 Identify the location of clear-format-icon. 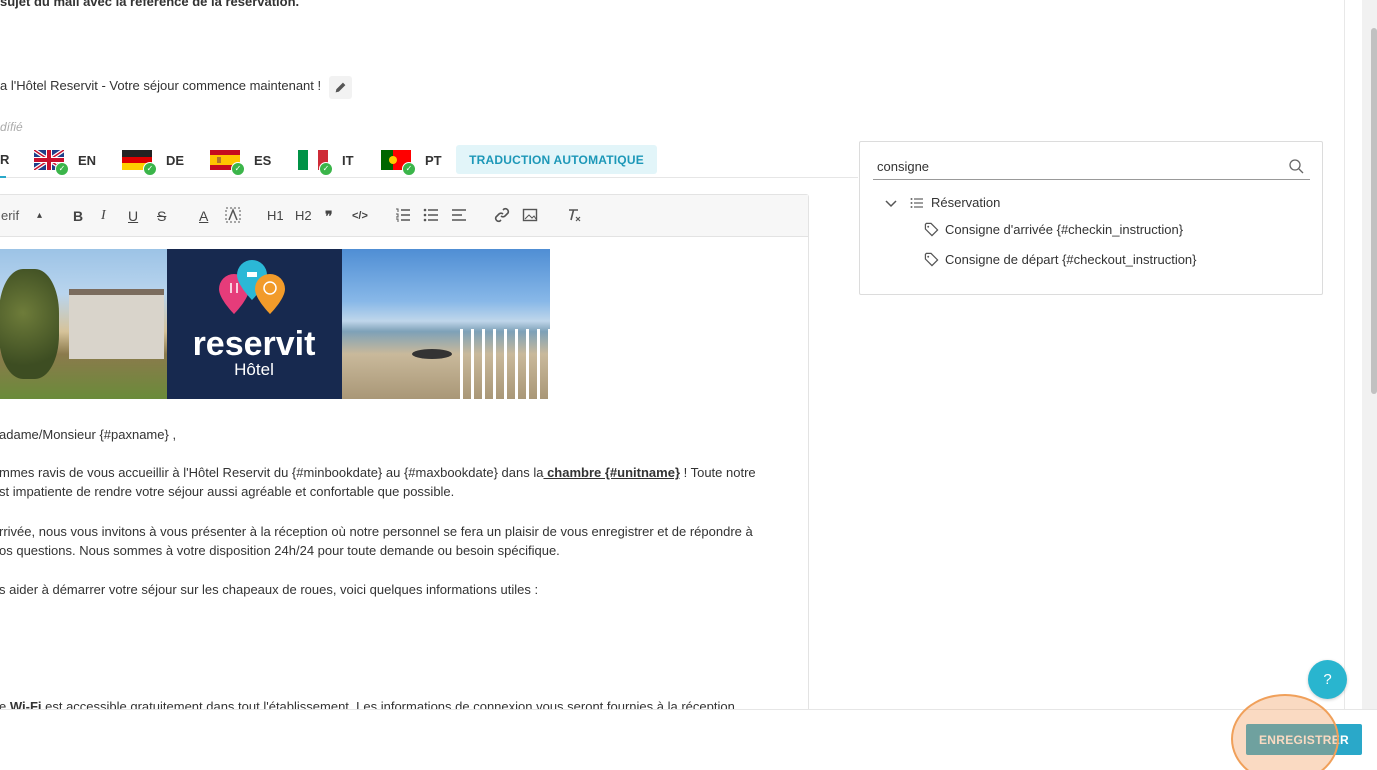
(574, 216).